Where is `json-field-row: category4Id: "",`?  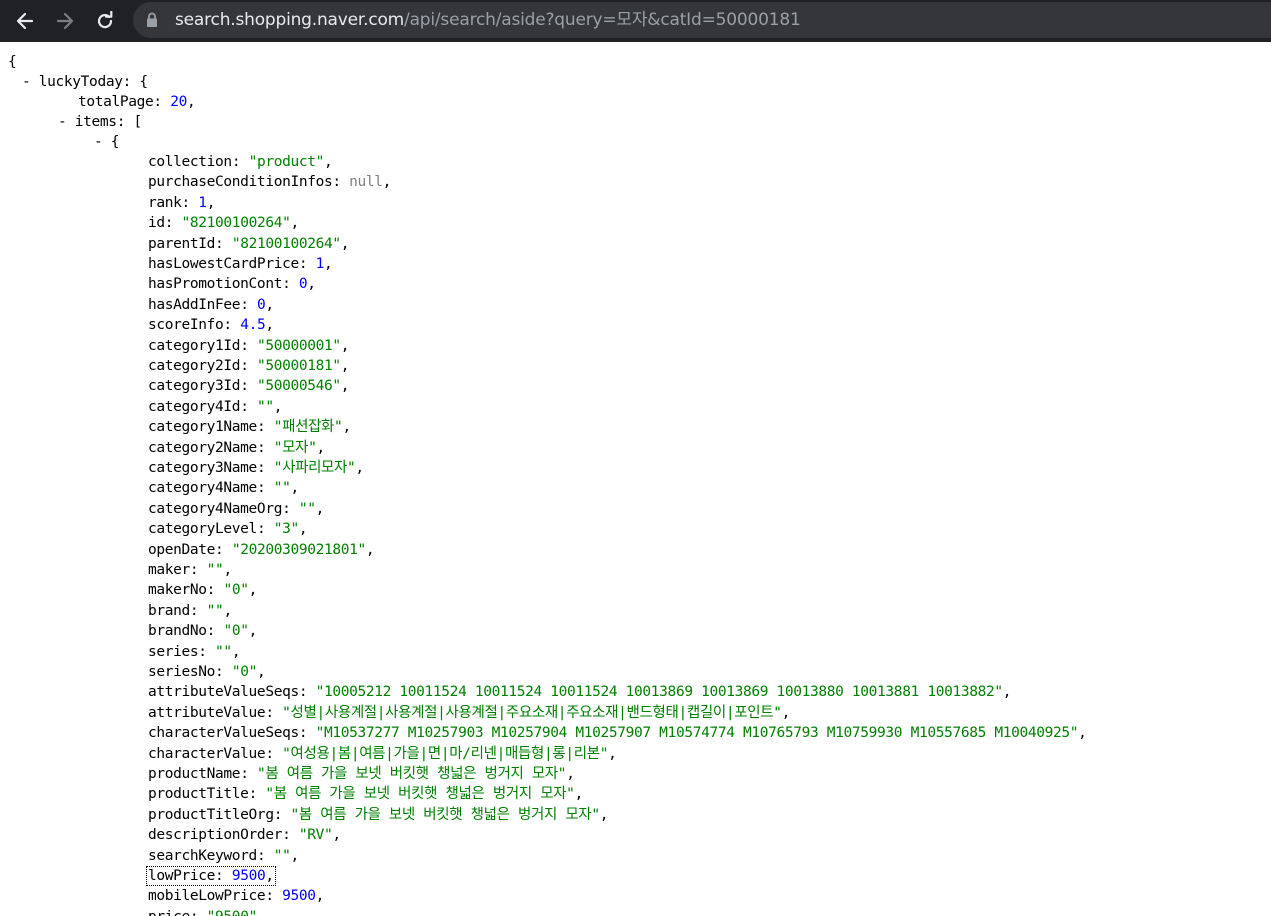
json-field-row: category4Id: "", is located at coordinates (215, 407).